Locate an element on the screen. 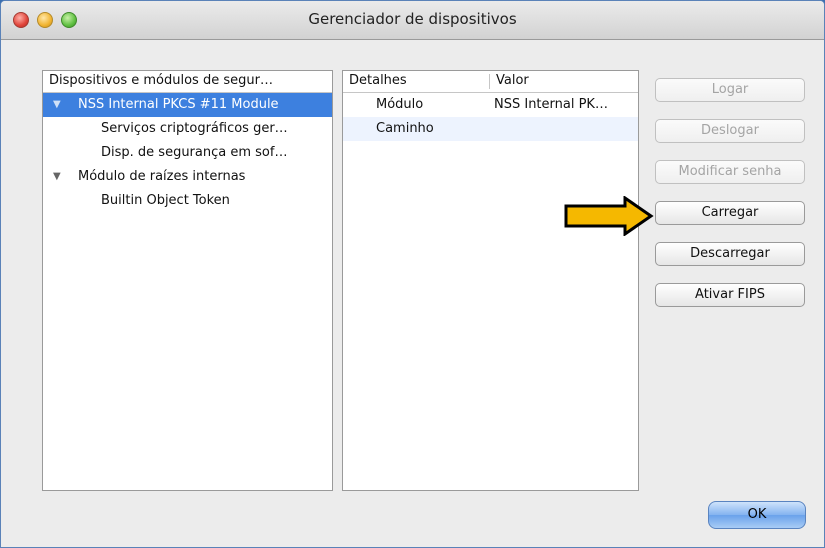 The height and width of the screenshot is (548, 825). ativar-fips-button: Ativar FIPS is located at coordinates (730, 295).